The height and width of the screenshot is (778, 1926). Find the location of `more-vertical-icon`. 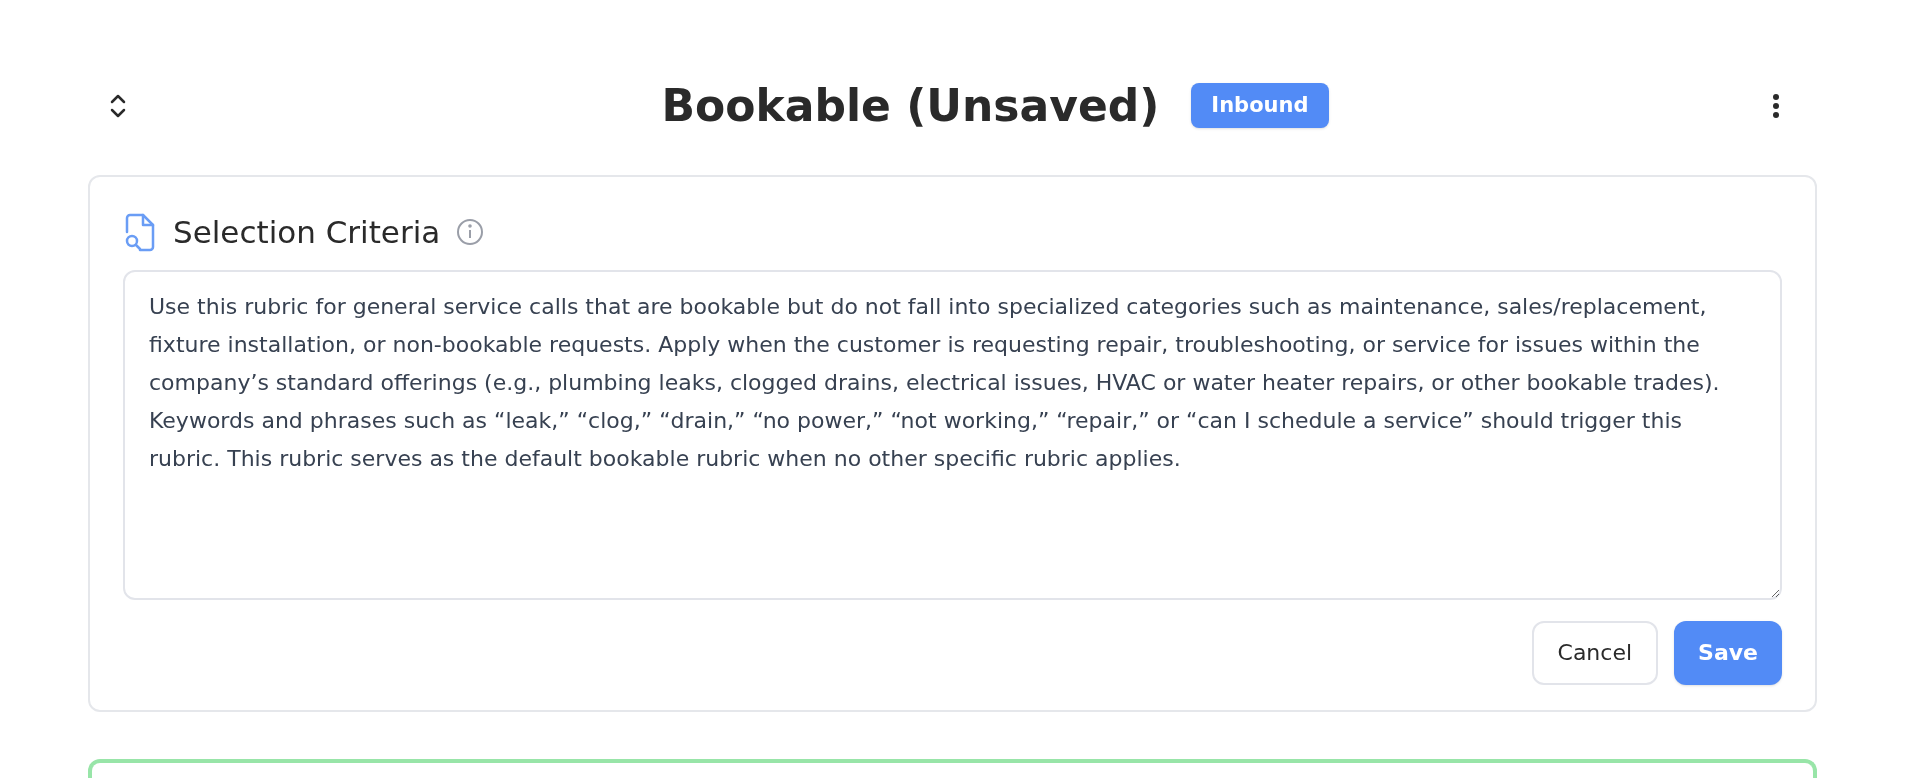

more-vertical-icon is located at coordinates (1776, 105).